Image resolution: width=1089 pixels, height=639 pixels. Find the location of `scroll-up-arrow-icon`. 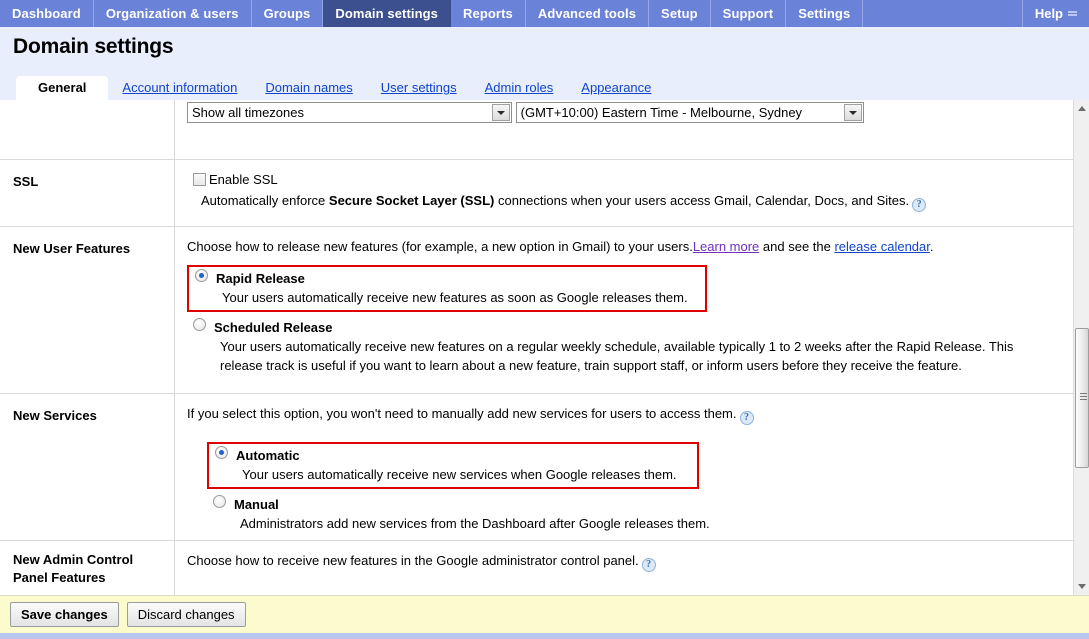

scroll-up-arrow-icon is located at coordinates (1081, 108).